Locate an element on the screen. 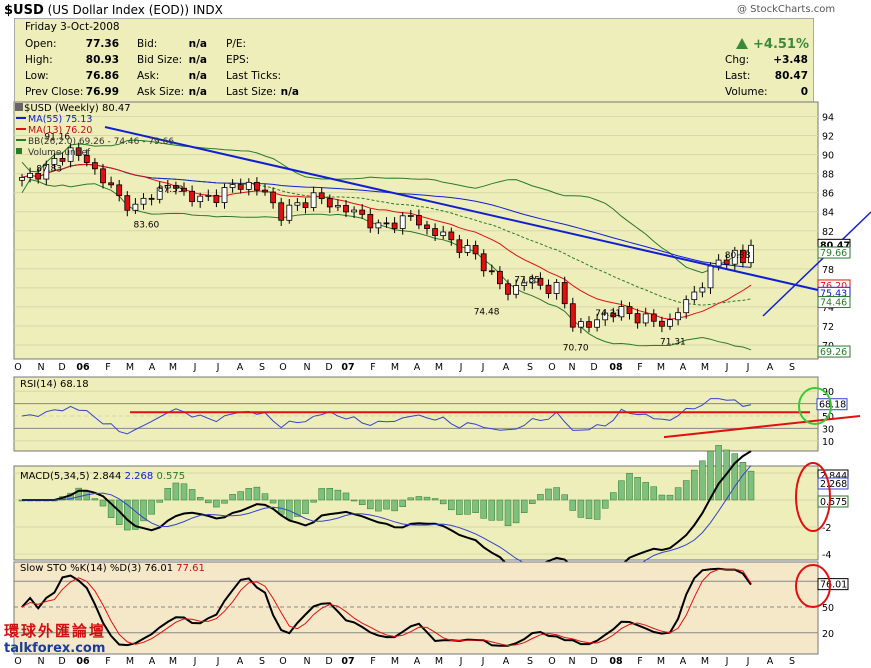  macd-value-3: 0.575 is located at coordinates (170, 476).